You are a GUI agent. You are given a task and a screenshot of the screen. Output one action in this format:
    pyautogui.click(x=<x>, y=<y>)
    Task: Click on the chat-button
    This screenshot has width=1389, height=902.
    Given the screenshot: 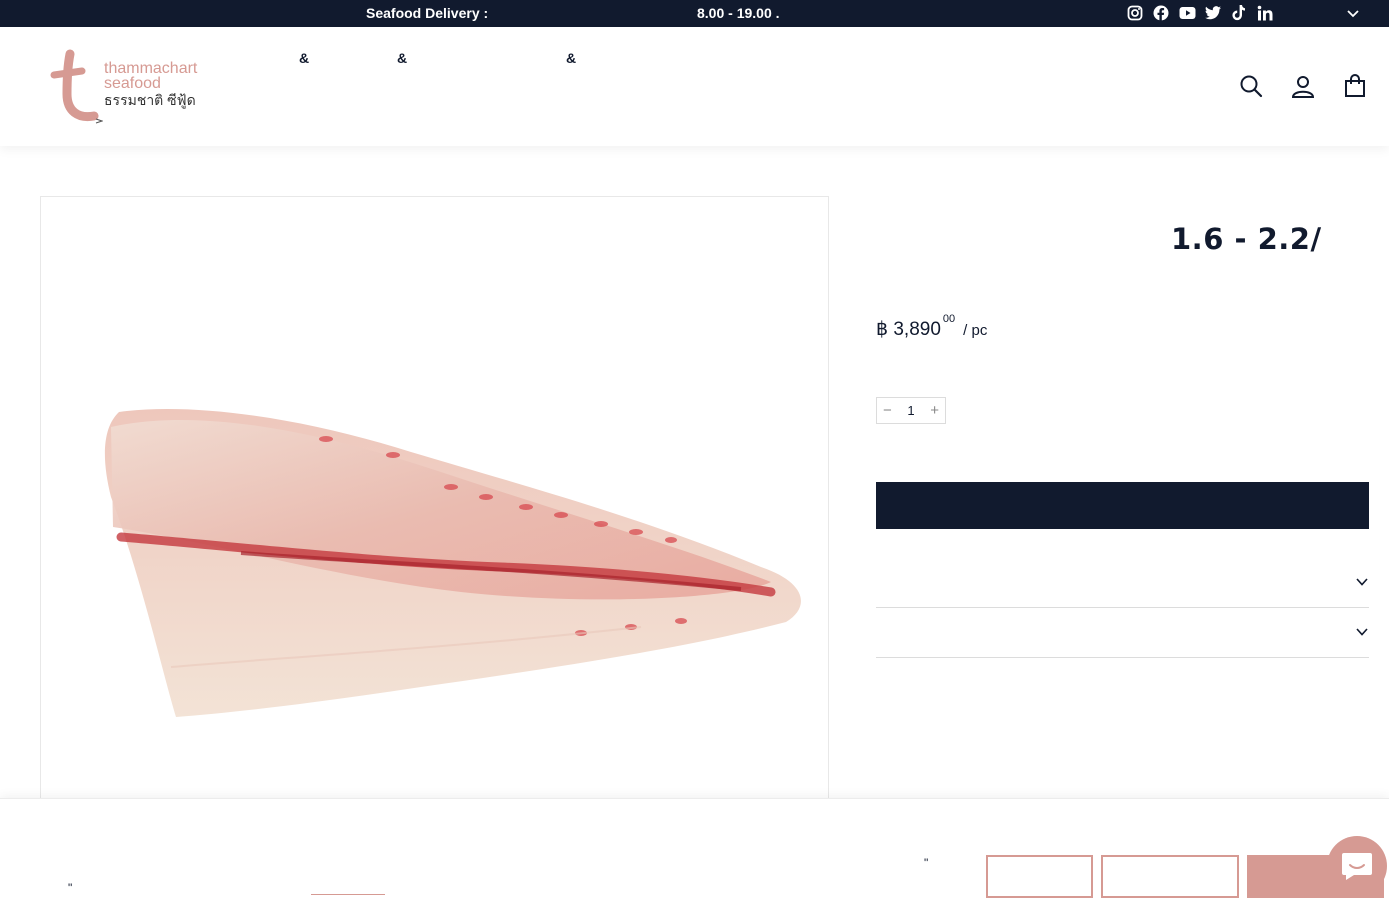 What is the action you would take?
    pyautogui.click(x=1357, y=866)
    